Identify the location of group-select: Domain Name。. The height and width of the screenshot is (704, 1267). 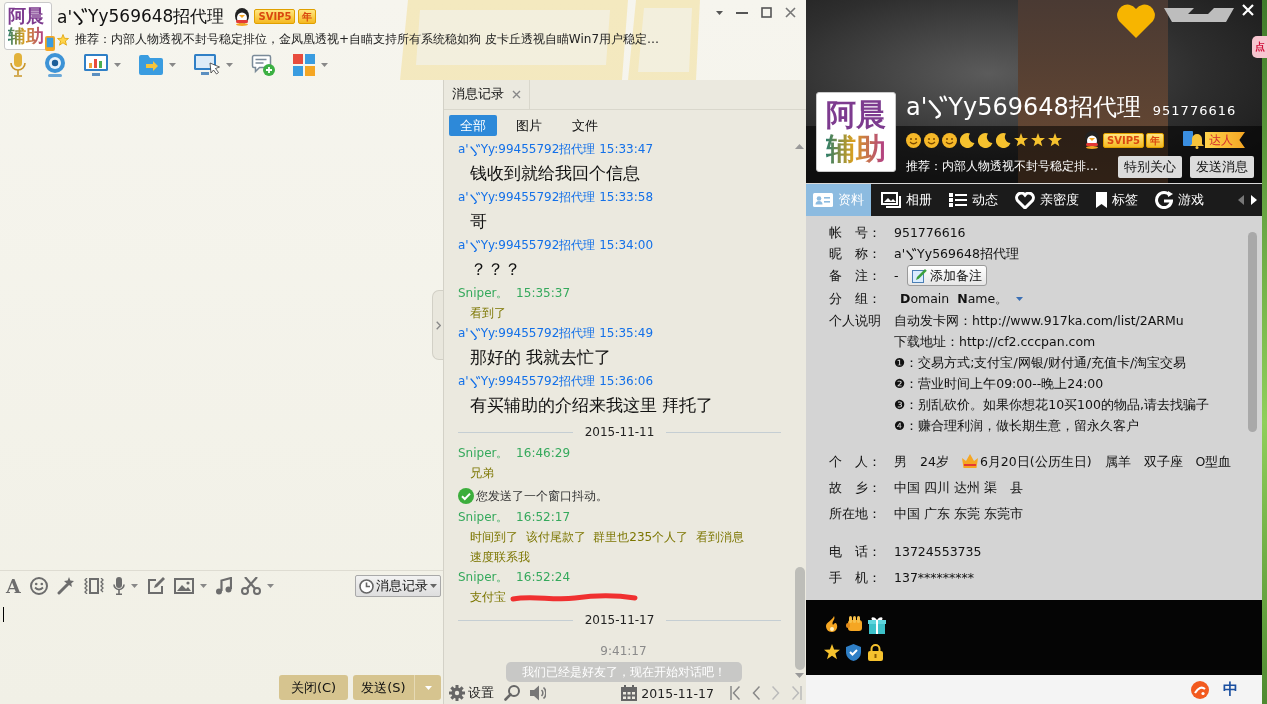
(959, 298).